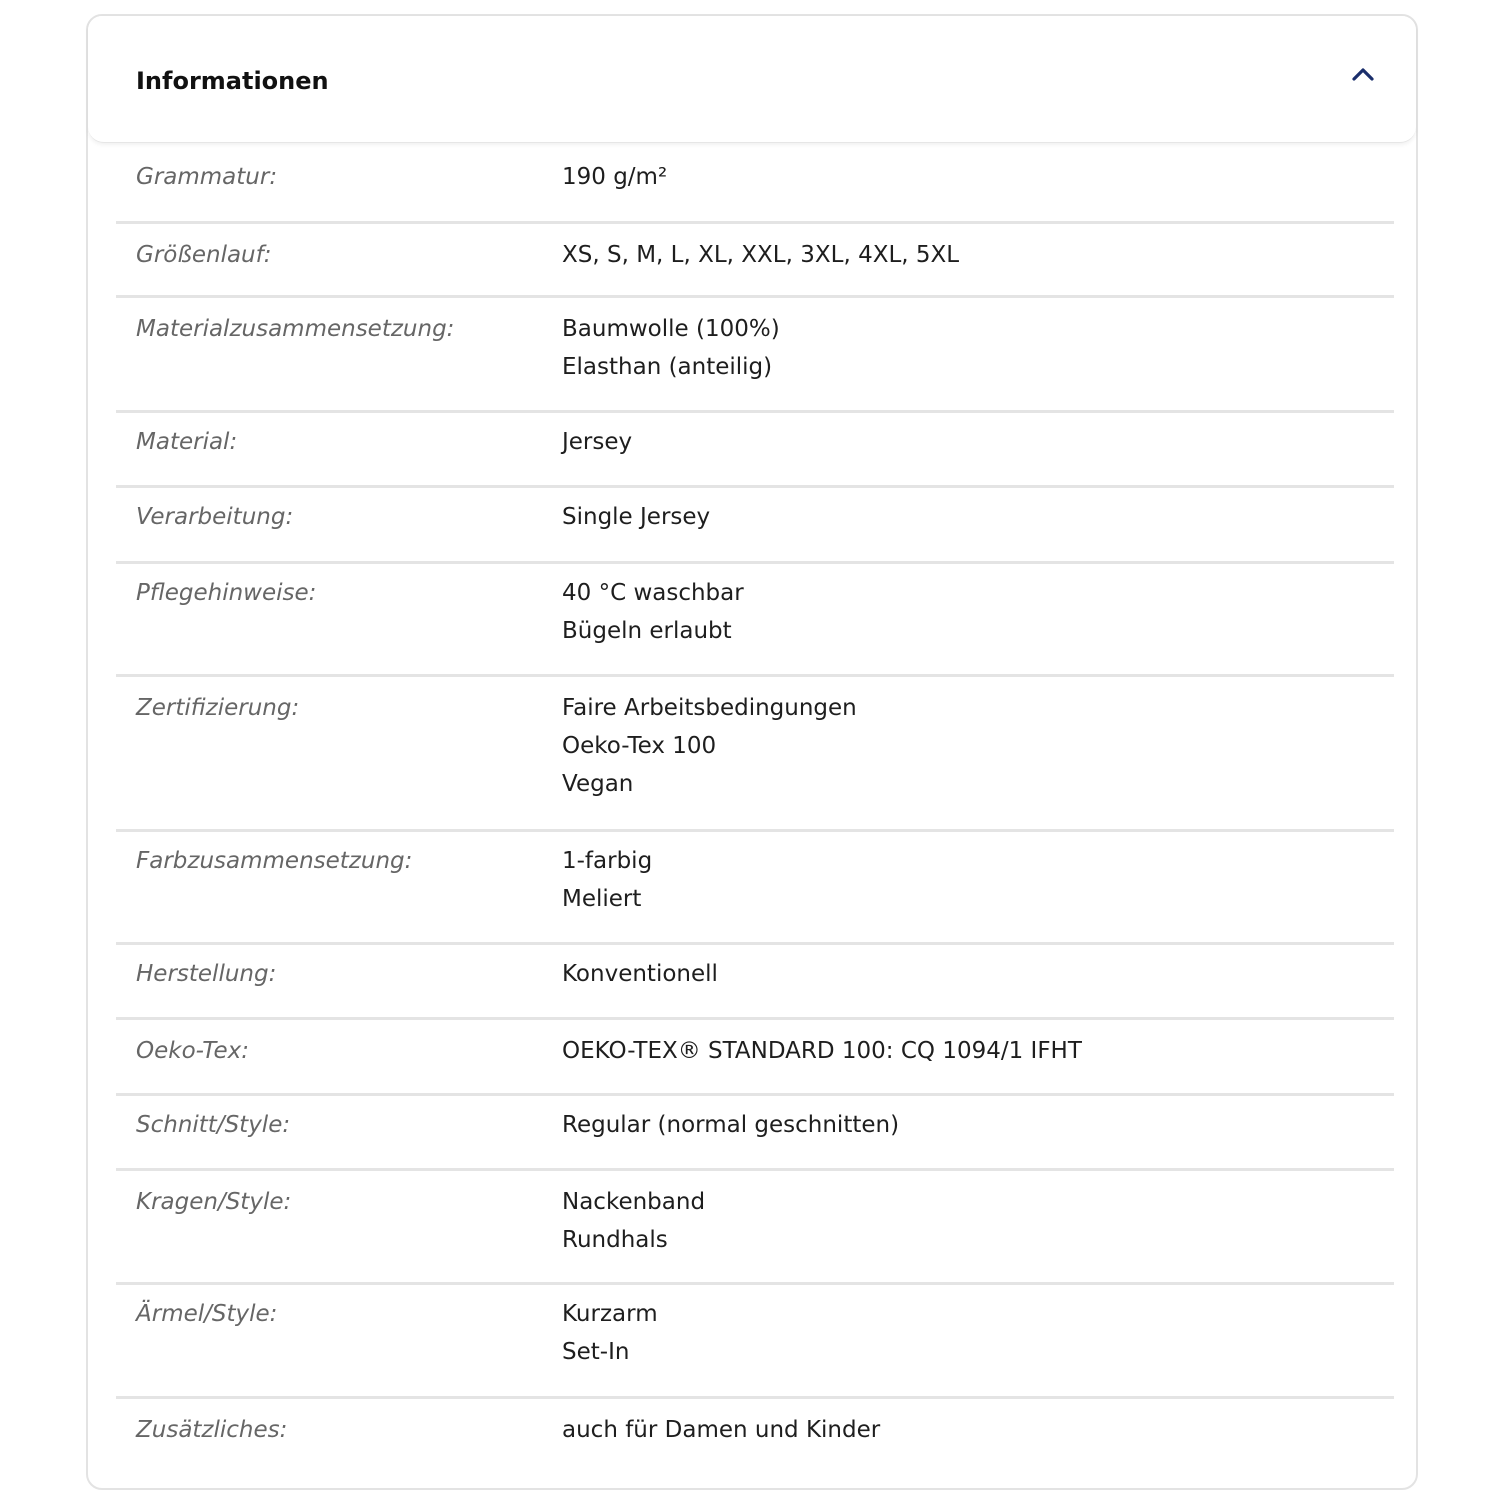 The height and width of the screenshot is (1500, 1500). What do you see at coordinates (755, 1342) in the screenshot?
I see `attribute-row-aermel-style: Ärmel/Style: Kurzarm Set-In` at bounding box center [755, 1342].